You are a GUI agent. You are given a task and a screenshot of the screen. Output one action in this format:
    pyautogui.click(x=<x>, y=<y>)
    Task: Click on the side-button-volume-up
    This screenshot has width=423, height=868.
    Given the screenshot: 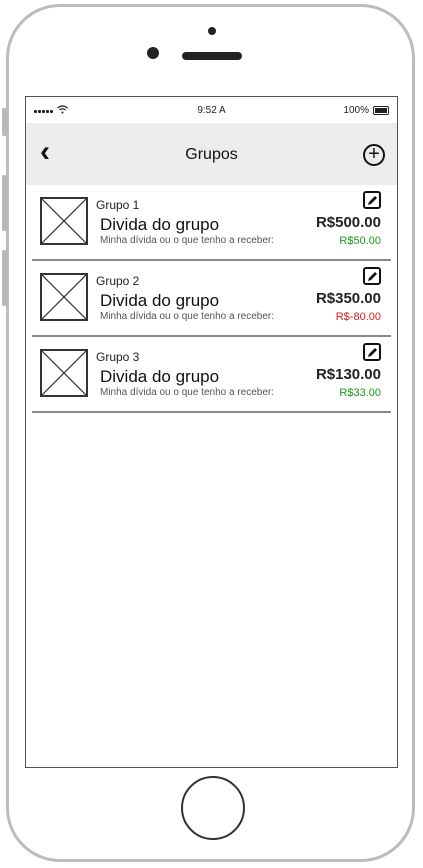 What is the action you would take?
    pyautogui.click(x=5, y=203)
    